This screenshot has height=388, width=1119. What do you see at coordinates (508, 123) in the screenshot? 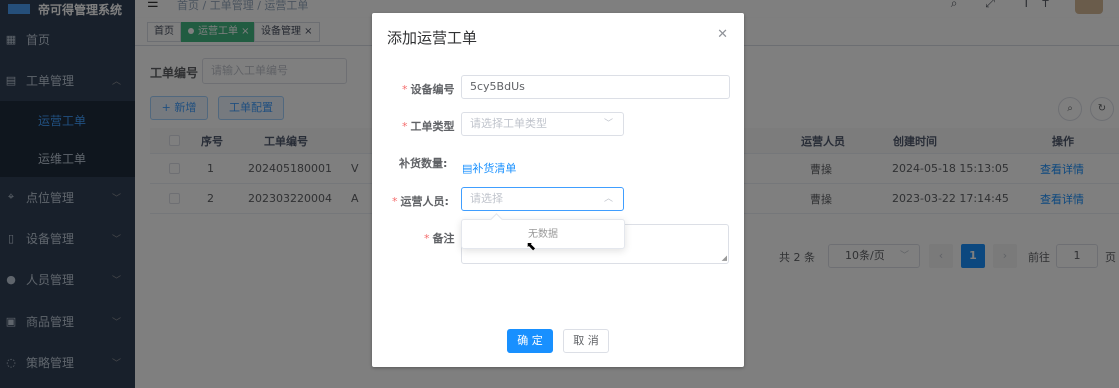
I see `ticket-type-placeholder: 请选择工单类型` at bounding box center [508, 123].